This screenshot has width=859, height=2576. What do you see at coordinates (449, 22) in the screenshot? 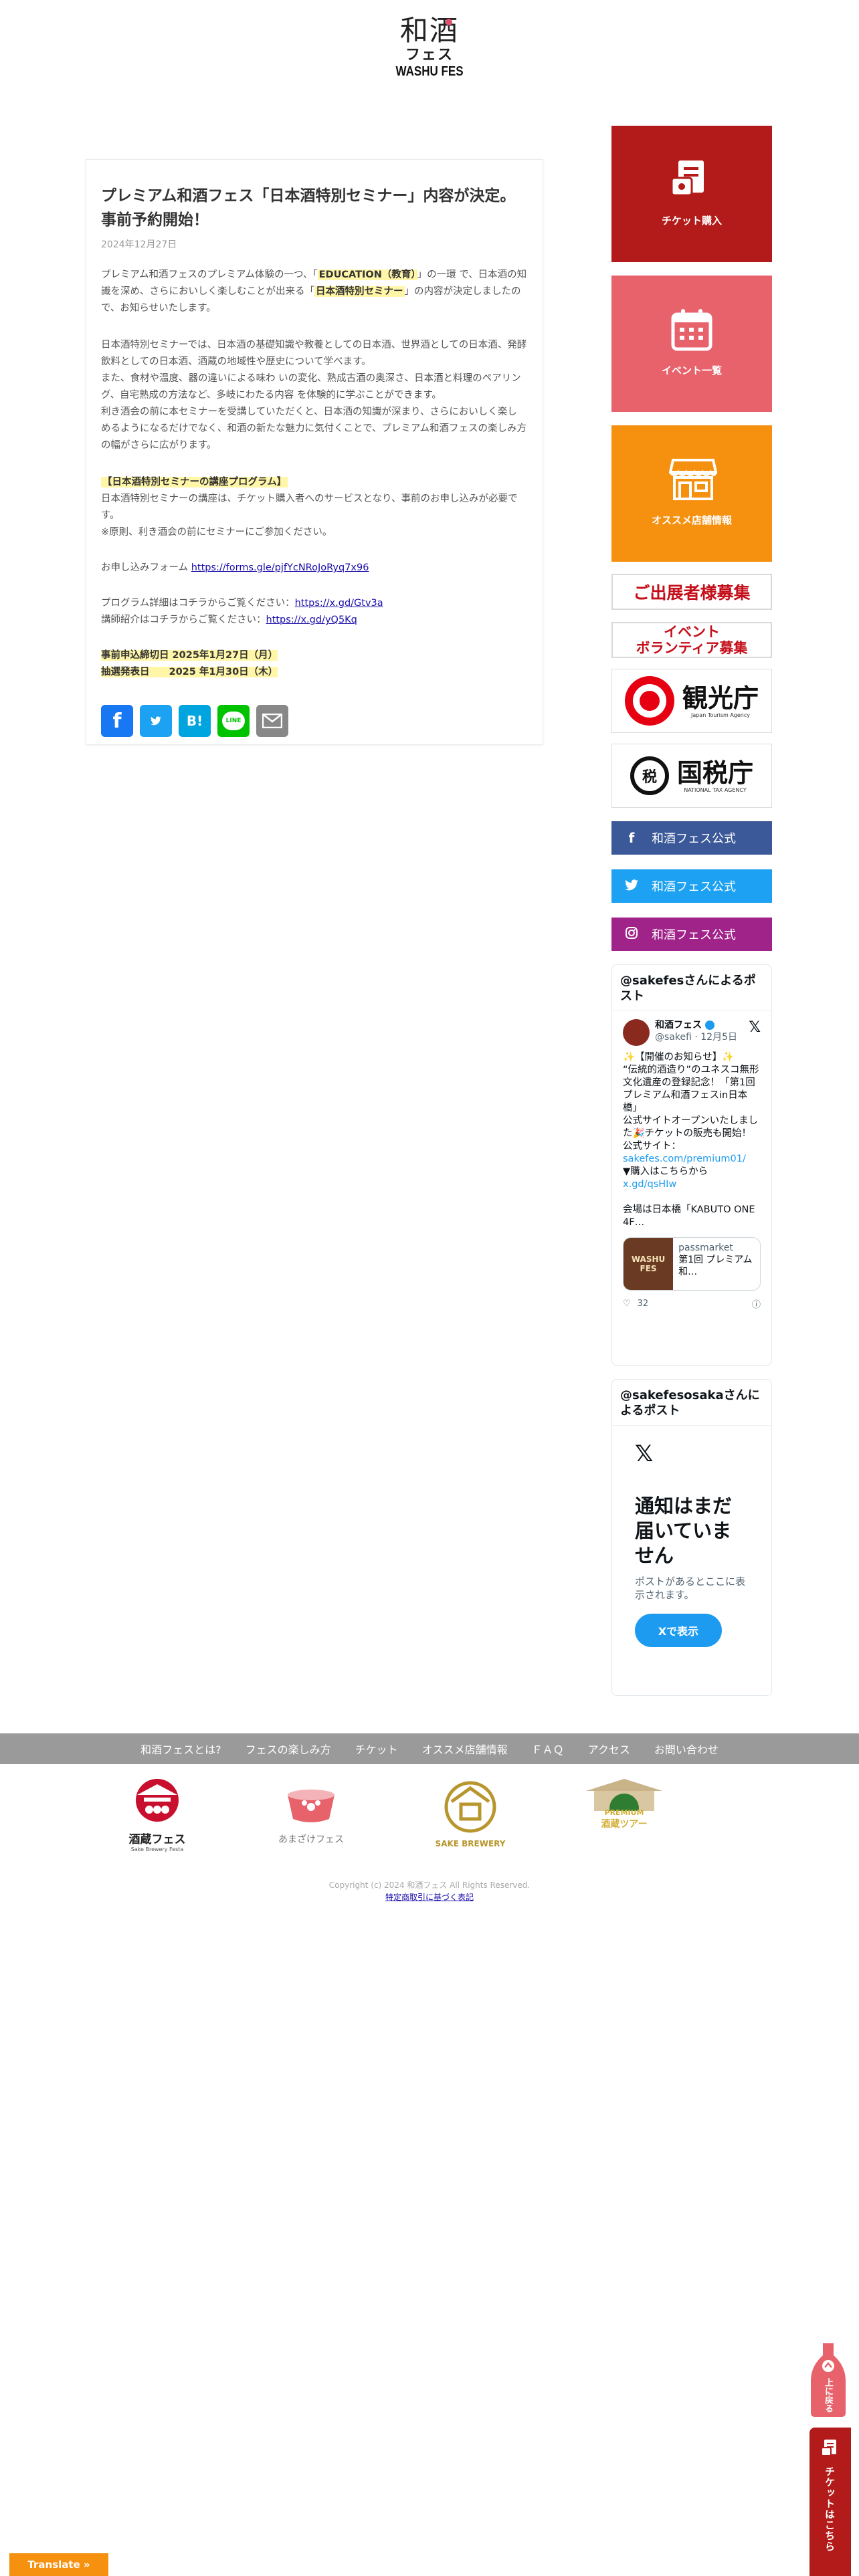
I see `logo-dot` at bounding box center [449, 22].